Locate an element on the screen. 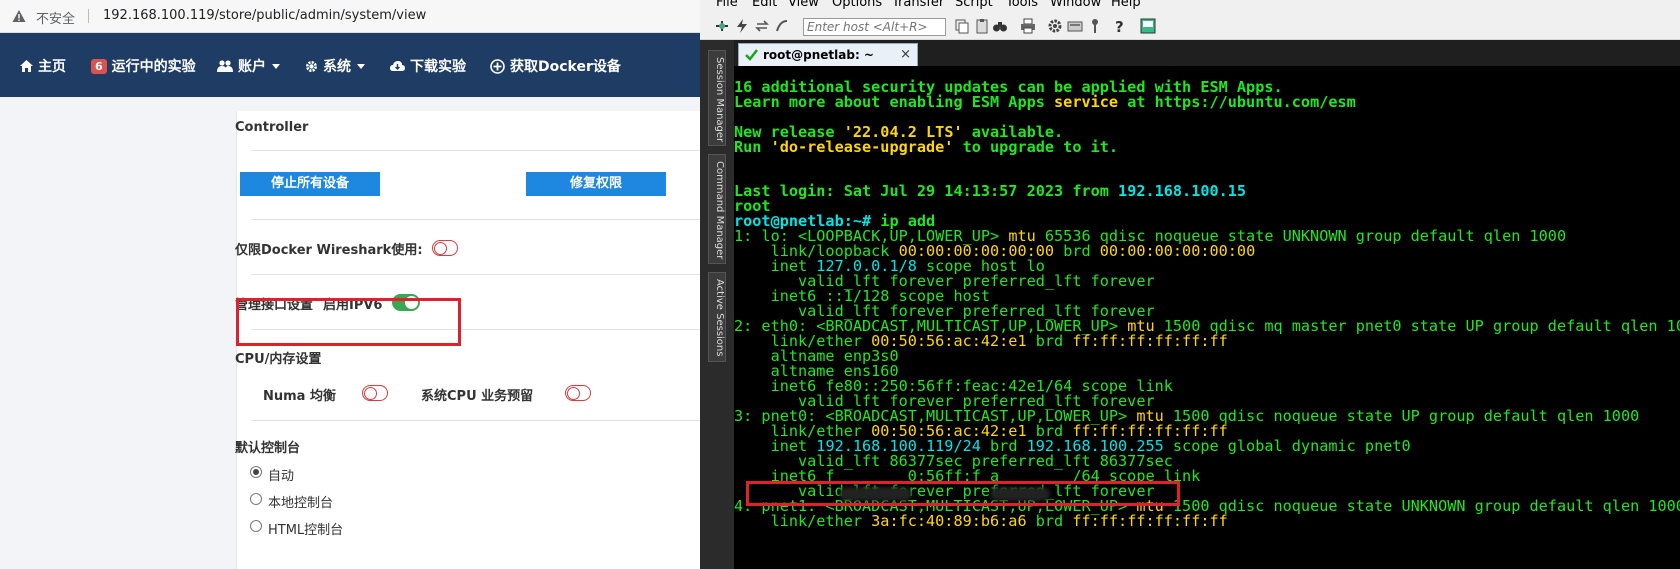 This screenshot has height=569, width=1680. screen-icon is located at coordinates (1148, 26).